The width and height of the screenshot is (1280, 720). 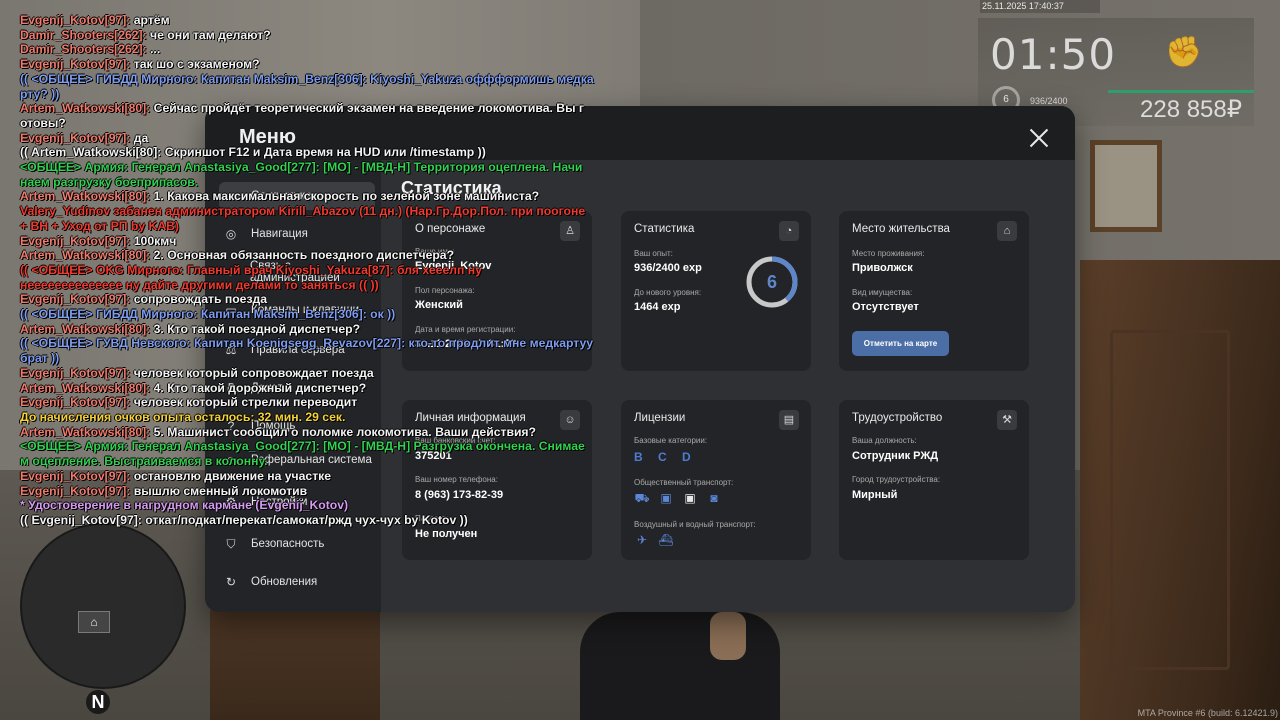 I want to click on chat-message: м оцепление. Выстраиваемся в колонну., so click(x=144, y=461).